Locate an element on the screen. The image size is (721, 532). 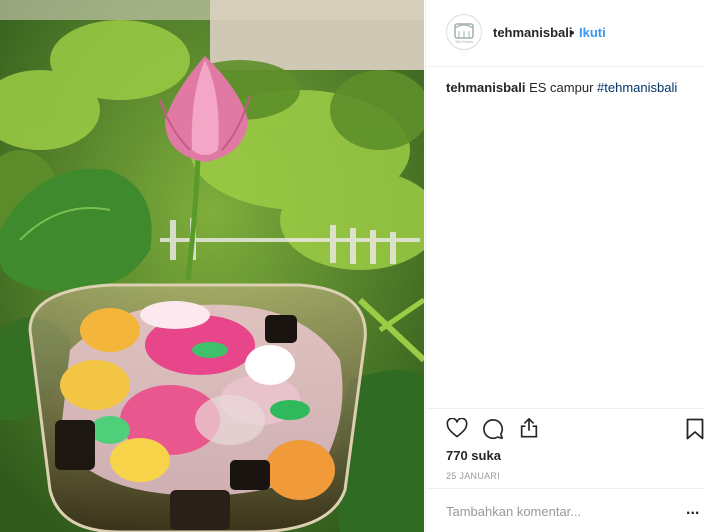
comment-divider is located at coordinates (565, 488).